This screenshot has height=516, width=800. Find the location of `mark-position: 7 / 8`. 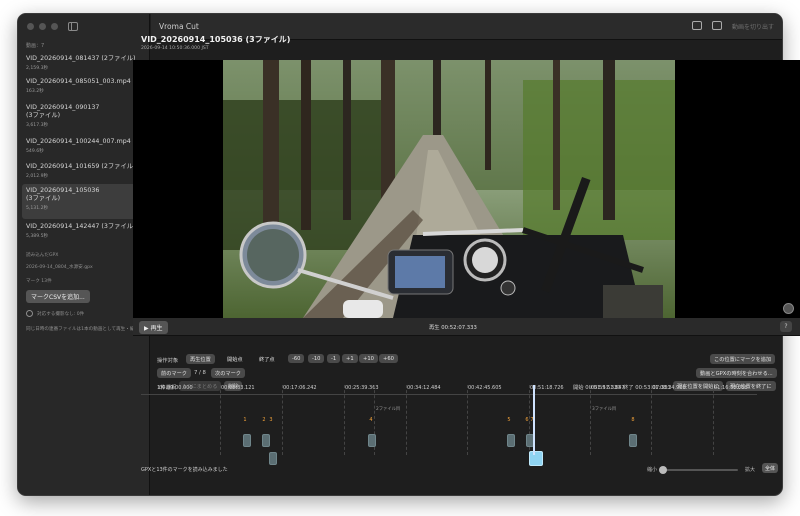

mark-position: 7 / 8 is located at coordinates (200, 373).